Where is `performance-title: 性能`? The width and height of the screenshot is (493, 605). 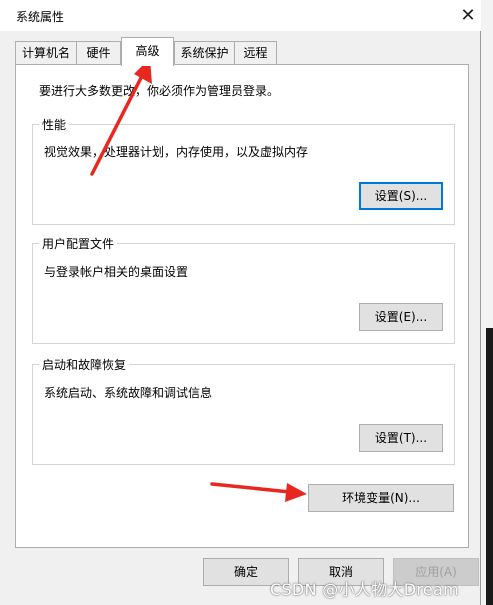
performance-title: 性能 is located at coordinates (54, 124).